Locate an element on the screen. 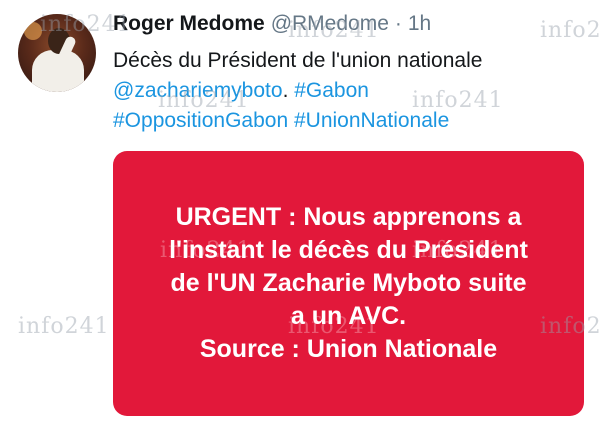 Image resolution: width=600 pixels, height=433 pixels. hashtag-unionnationale-link: #UnionNationale is located at coordinates (371, 120).